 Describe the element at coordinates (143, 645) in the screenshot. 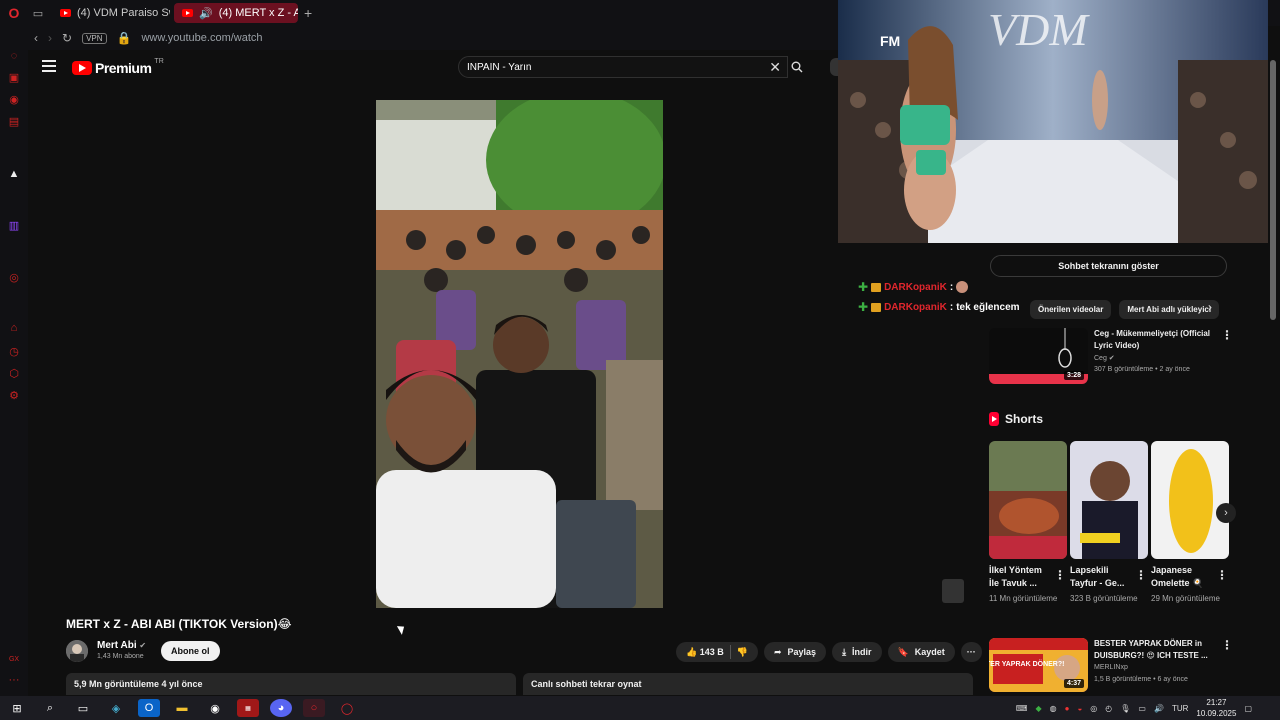

I see `verified-icon: ✔` at that location.